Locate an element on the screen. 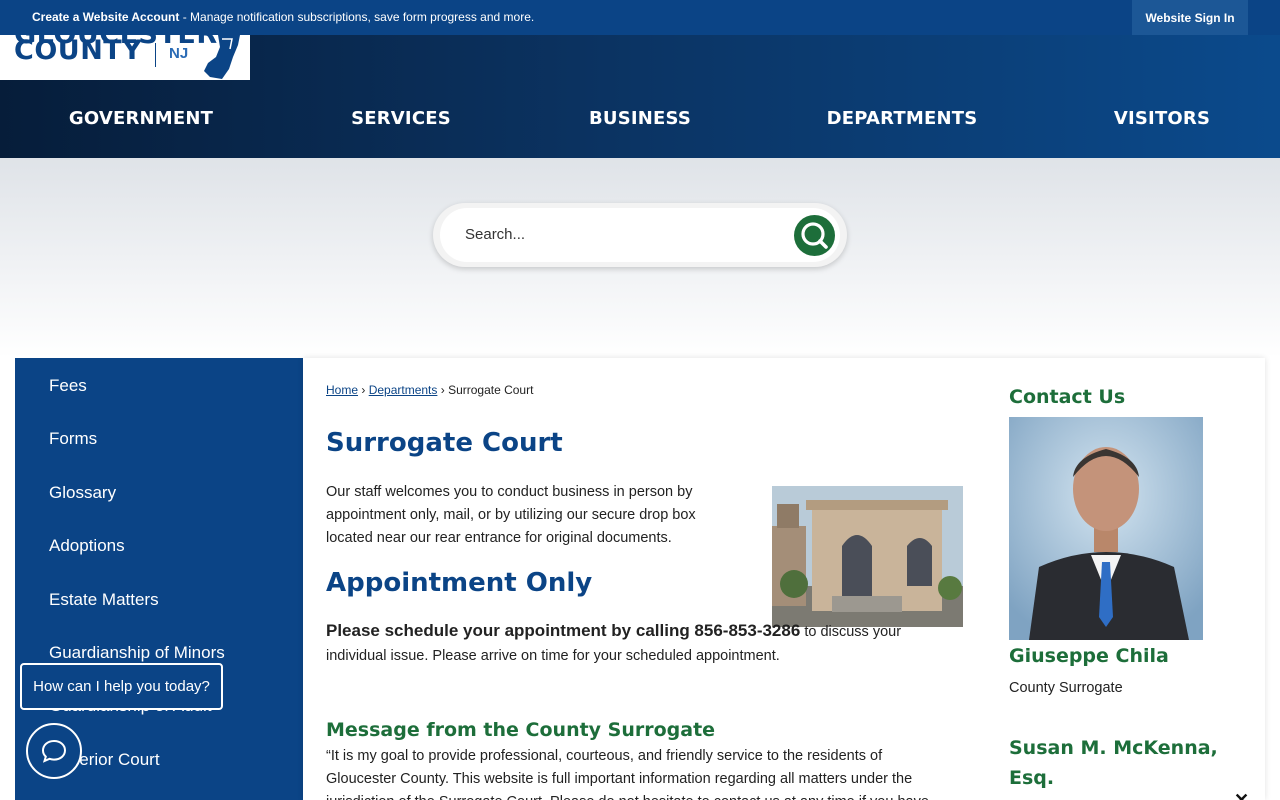  sidebar-item-adoptions: Adoptions is located at coordinates (87, 546).